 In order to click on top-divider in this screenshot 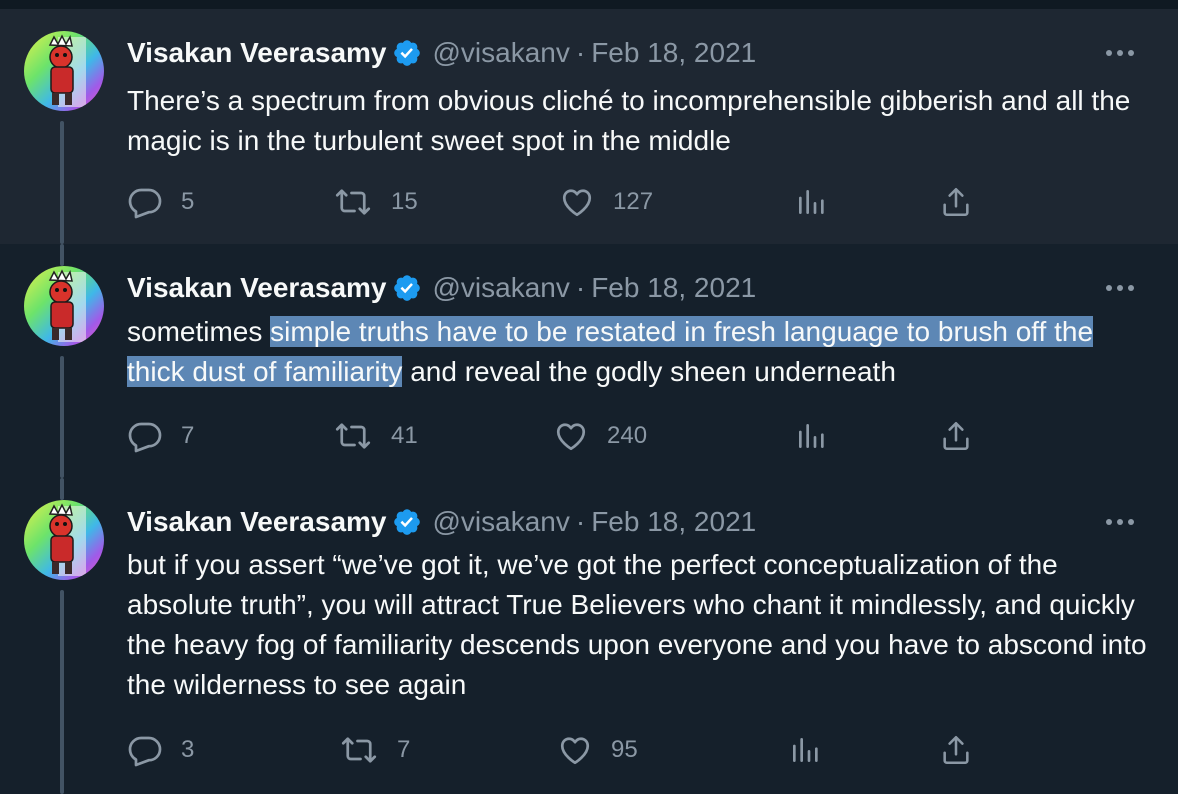, I will do `click(589, 4)`.